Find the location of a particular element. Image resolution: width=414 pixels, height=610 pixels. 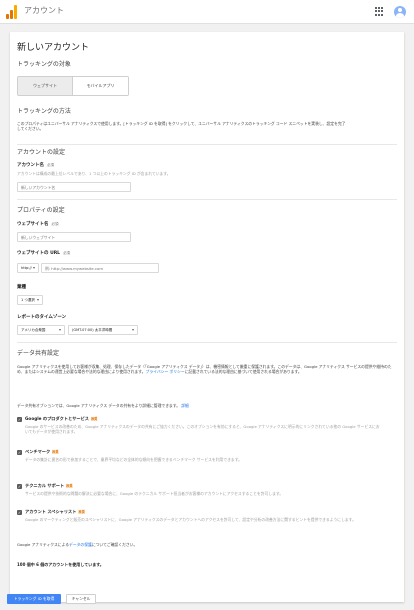

app-bar: アカウント is located at coordinates (207, 12).